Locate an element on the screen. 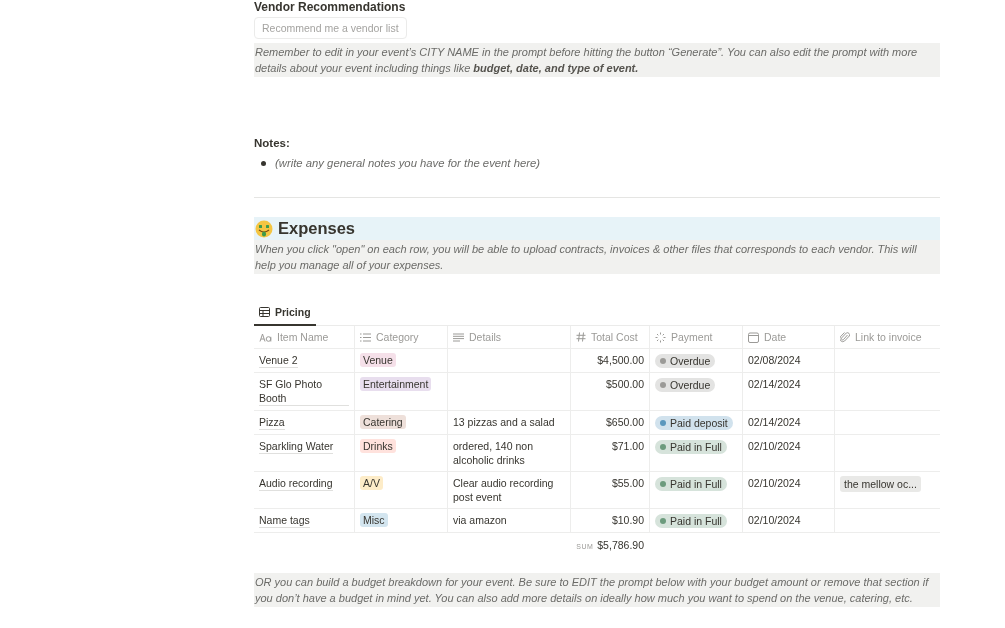 The height and width of the screenshot is (628, 1005). text-type-icon is located at coordinates (265, 337).